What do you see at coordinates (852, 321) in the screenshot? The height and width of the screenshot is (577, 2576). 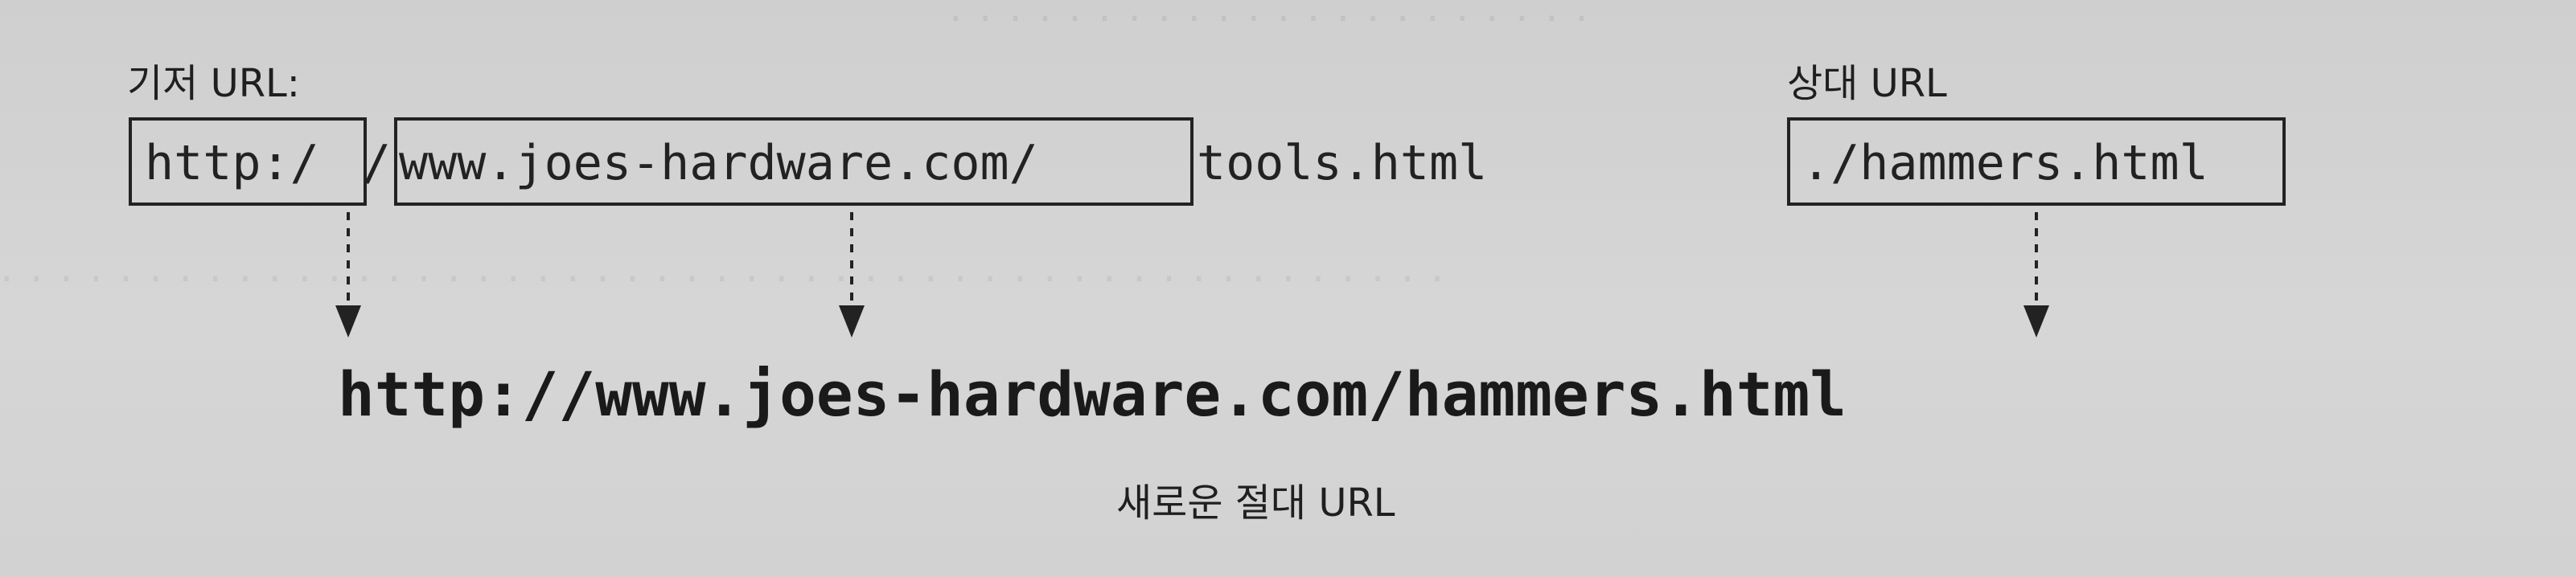 I see `host-arrowhead` at bounding box center [852, 321].